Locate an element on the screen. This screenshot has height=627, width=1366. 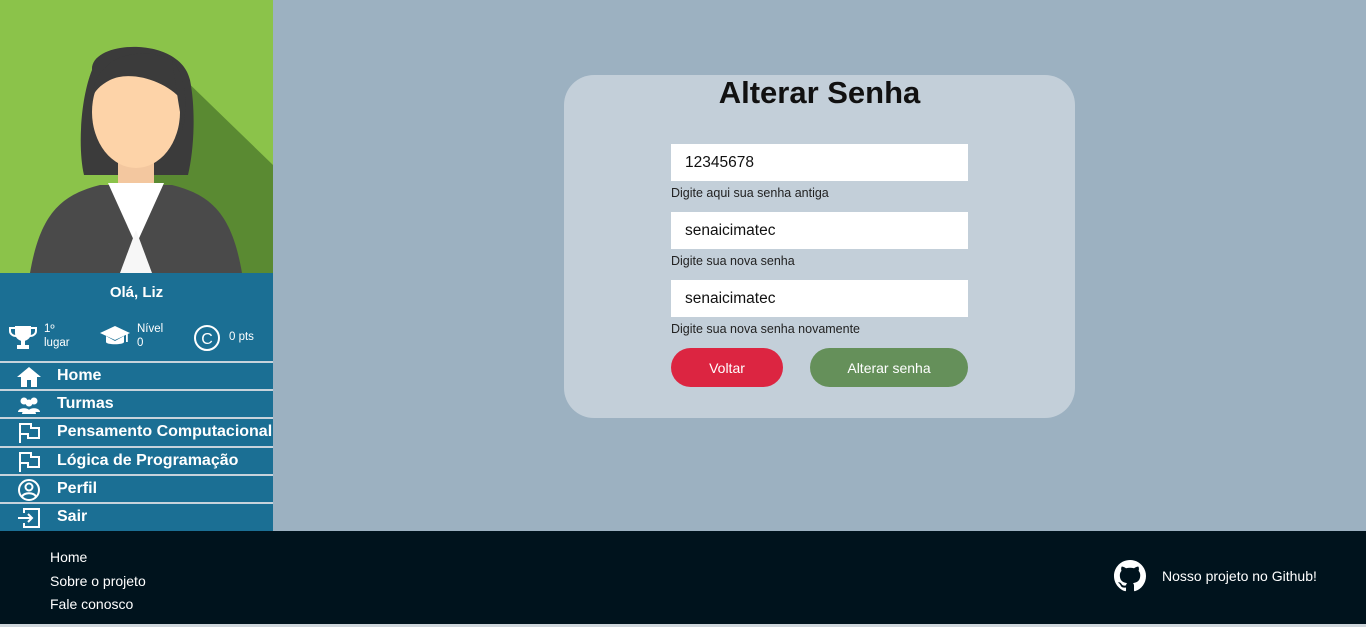
avatar is located at coordinates (136, 136).